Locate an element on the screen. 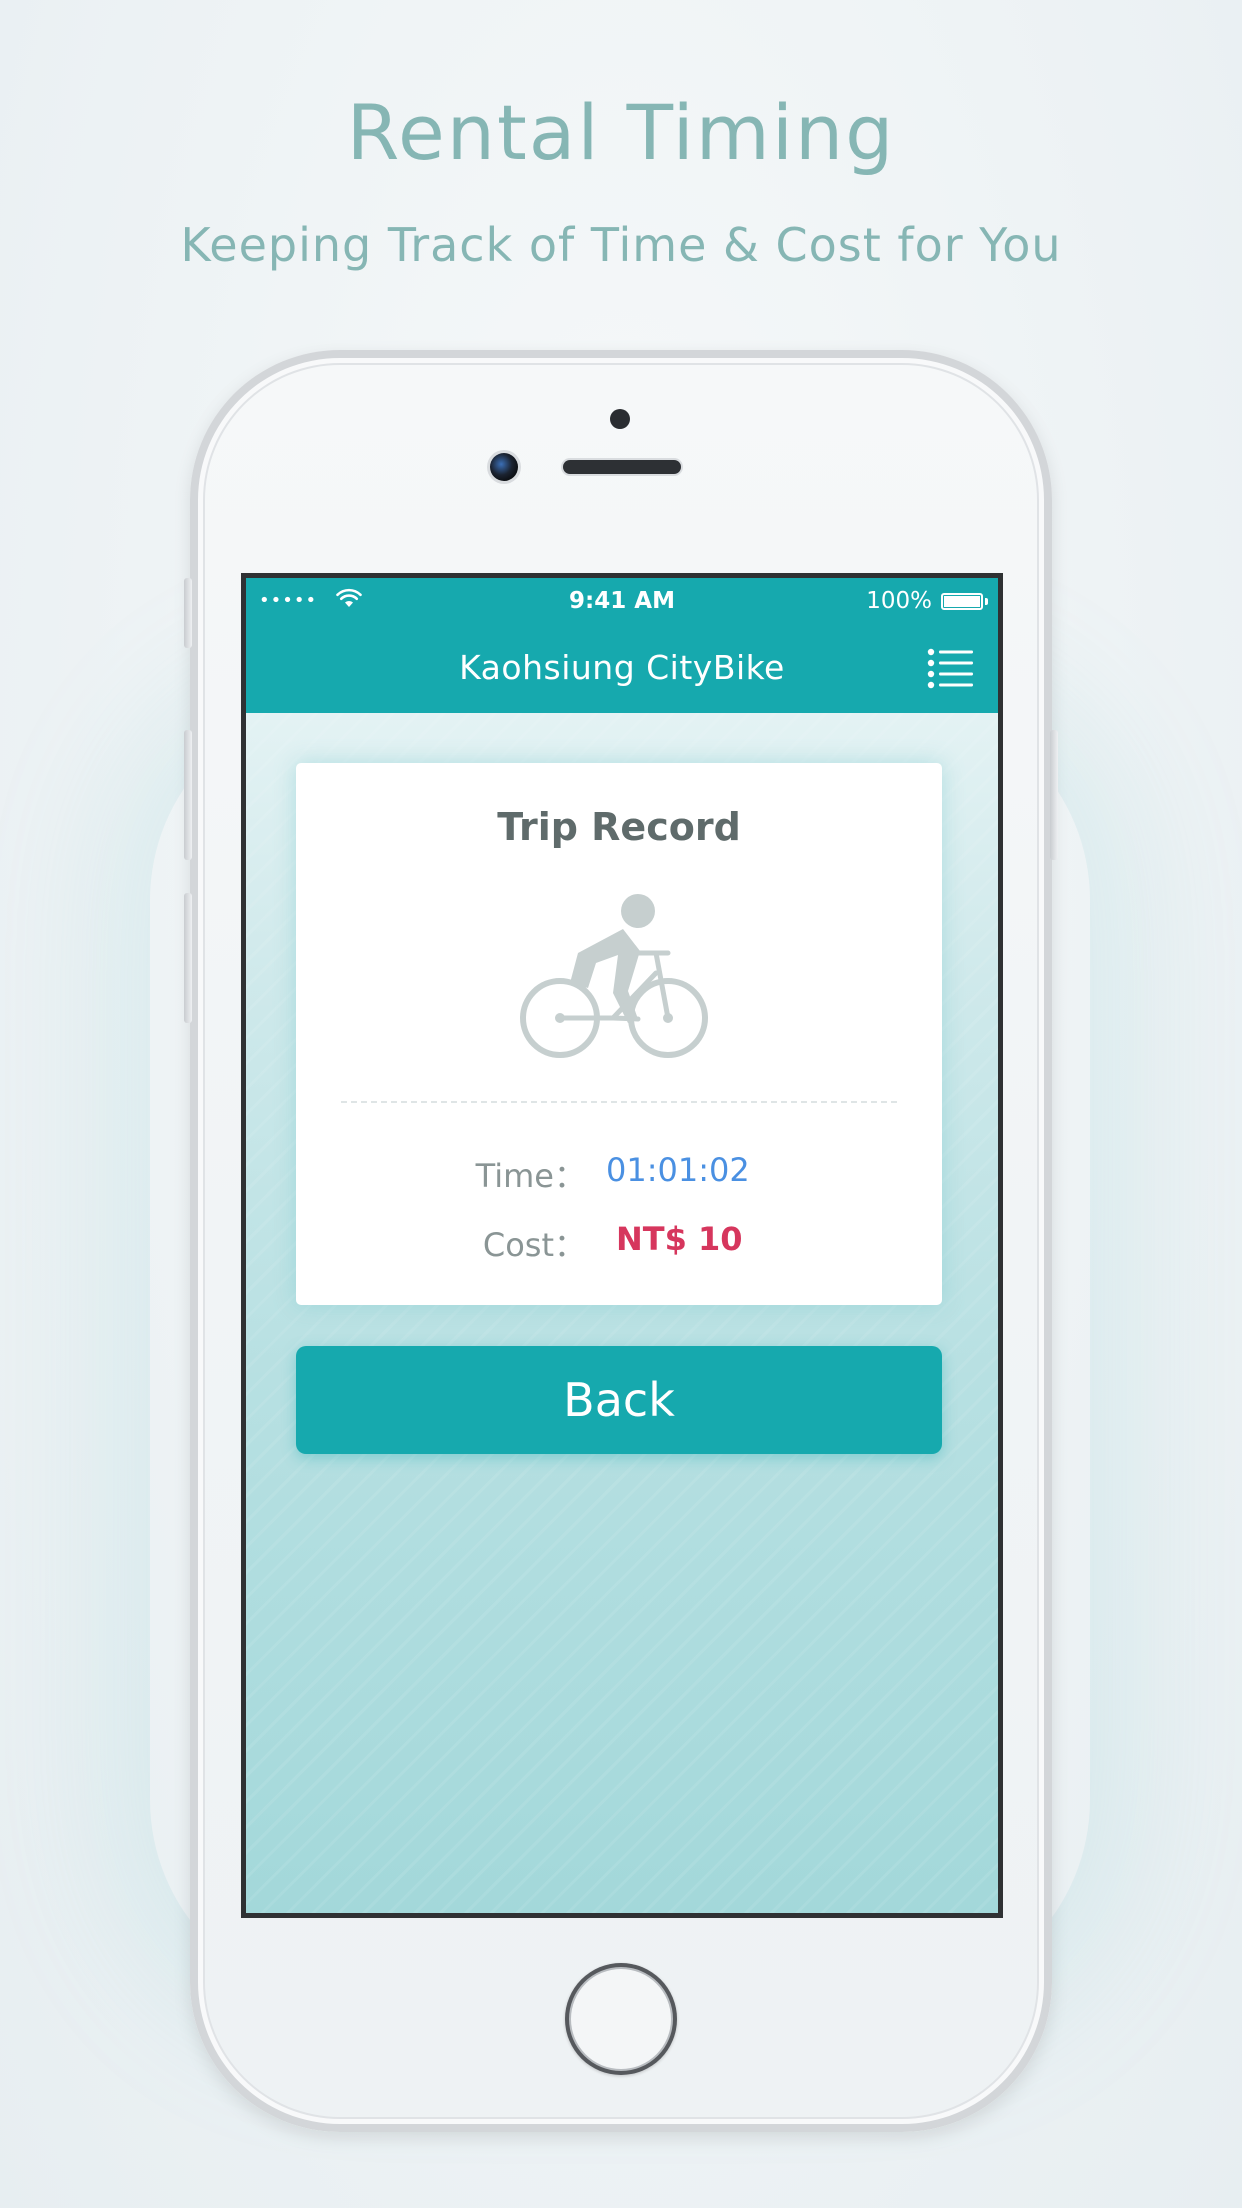 The width and height of the screenshot is (1242, 2208). earpiece-speaker is located at coordinates (622, 467).